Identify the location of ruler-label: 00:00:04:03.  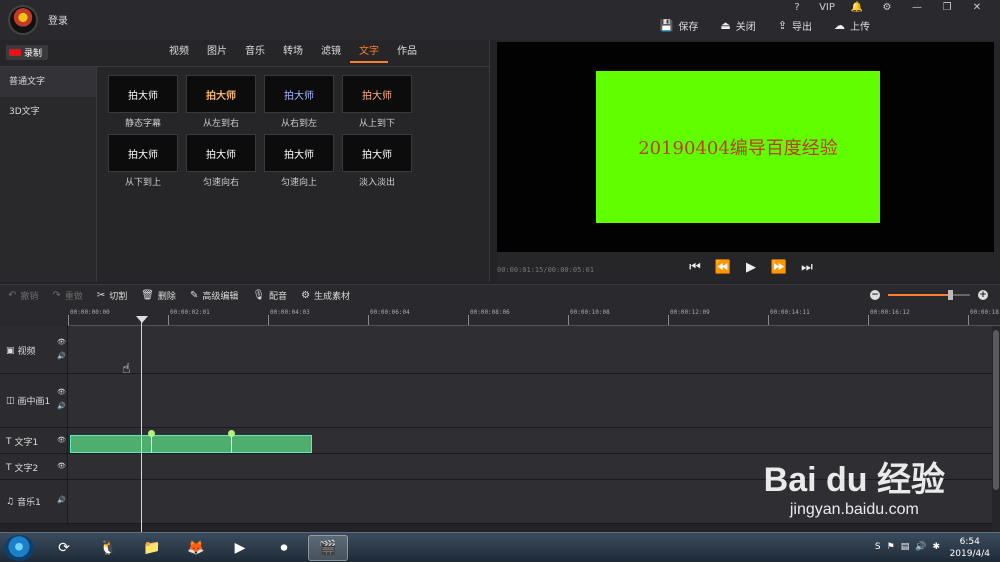
(290, 312).